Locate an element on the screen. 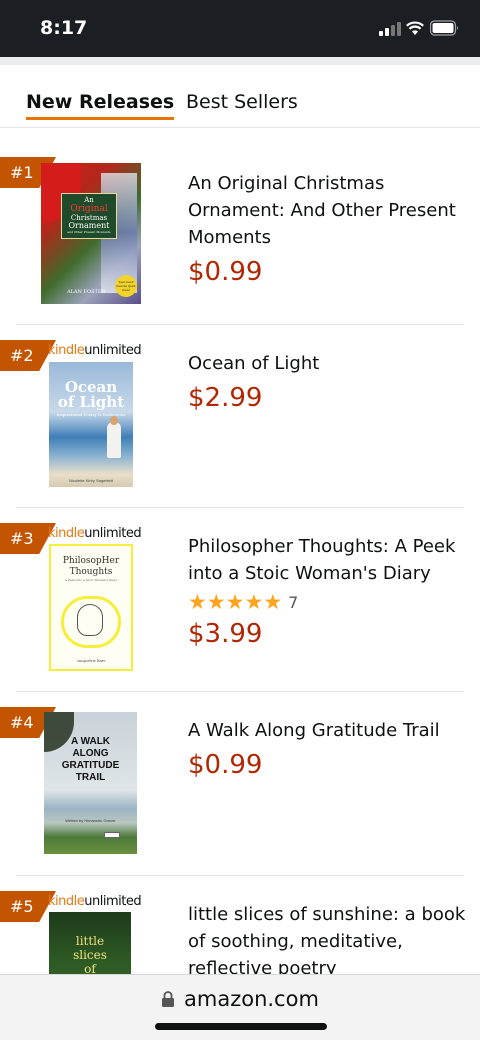  book-cover: little slices of is located at coordinates (90, 943).